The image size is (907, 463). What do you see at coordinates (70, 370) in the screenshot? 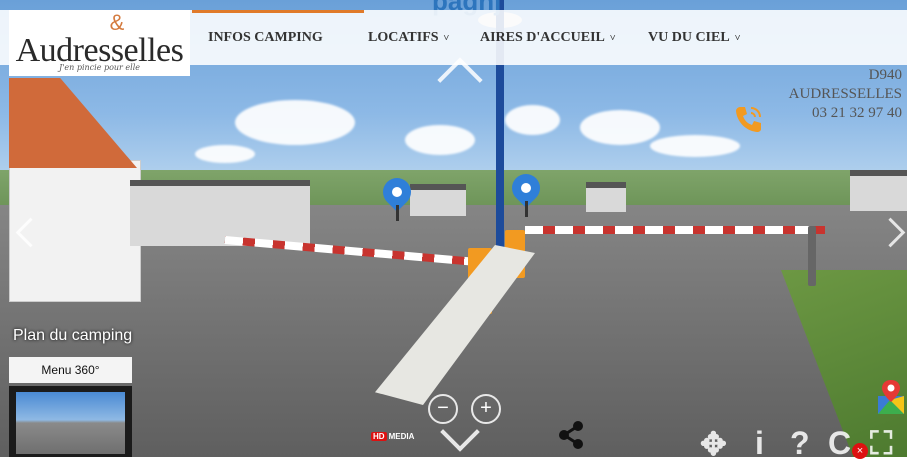
I see `menu-360-button: Menu 360°` at bounding box center [70, 370].